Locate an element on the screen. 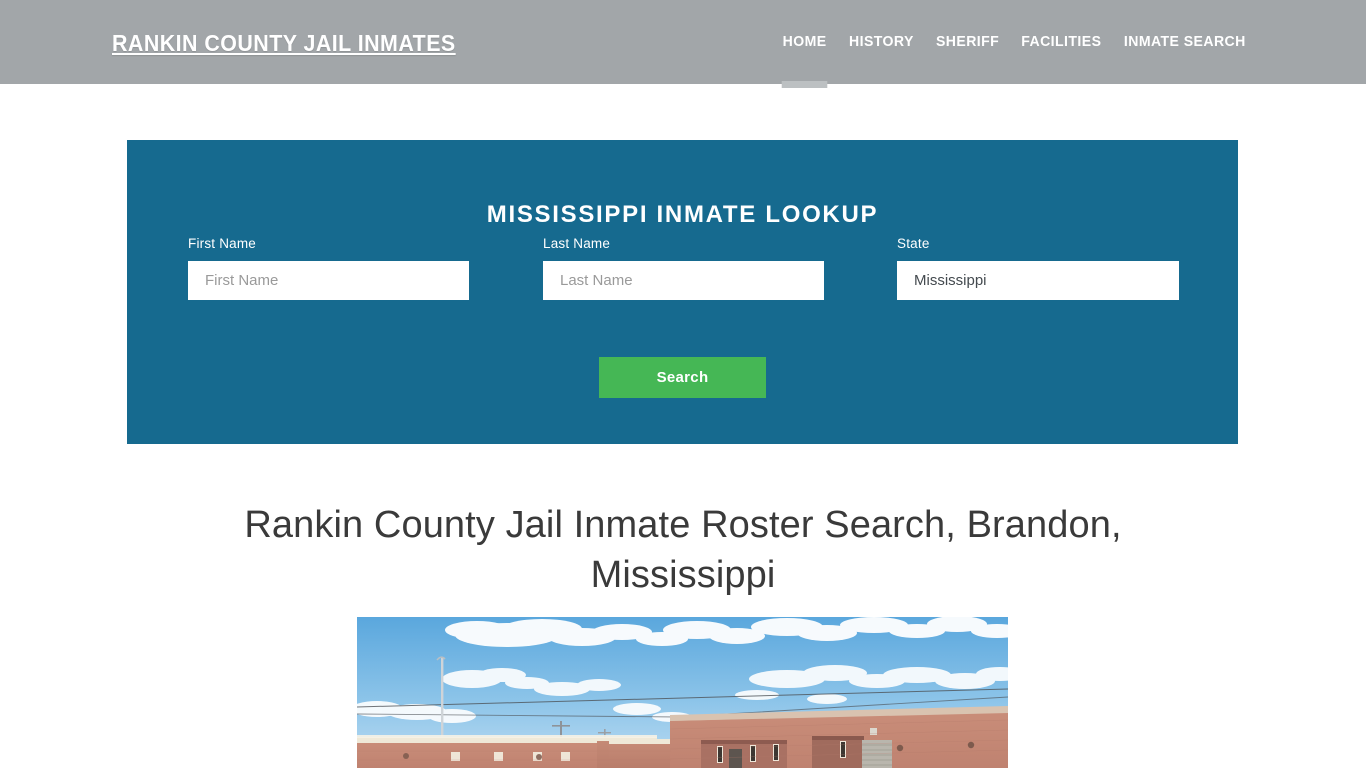 The image size is (1366, 768). nav-item-inmate-search: INMATE SEARCH is located at coordinates (1185, 42).